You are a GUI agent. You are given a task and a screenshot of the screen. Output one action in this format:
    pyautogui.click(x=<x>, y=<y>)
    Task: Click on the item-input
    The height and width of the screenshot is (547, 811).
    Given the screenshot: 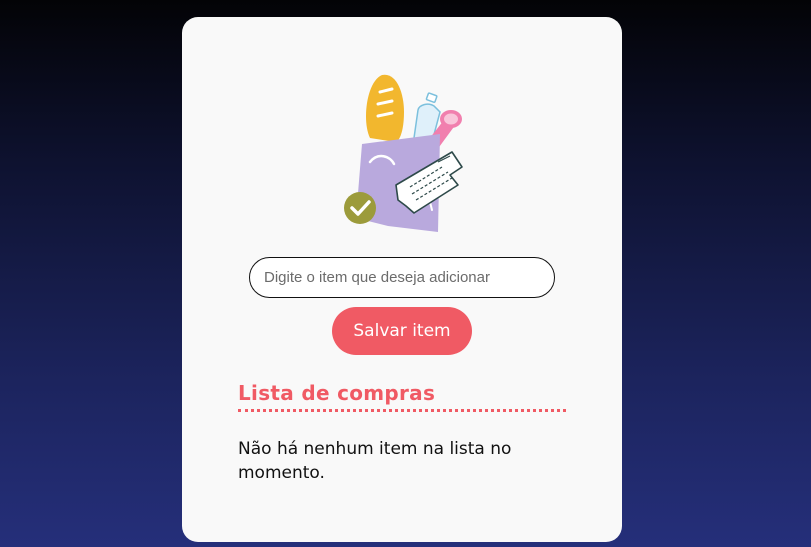 What is the action you would take?
    pyautogui.click(x=402, y=277)
    